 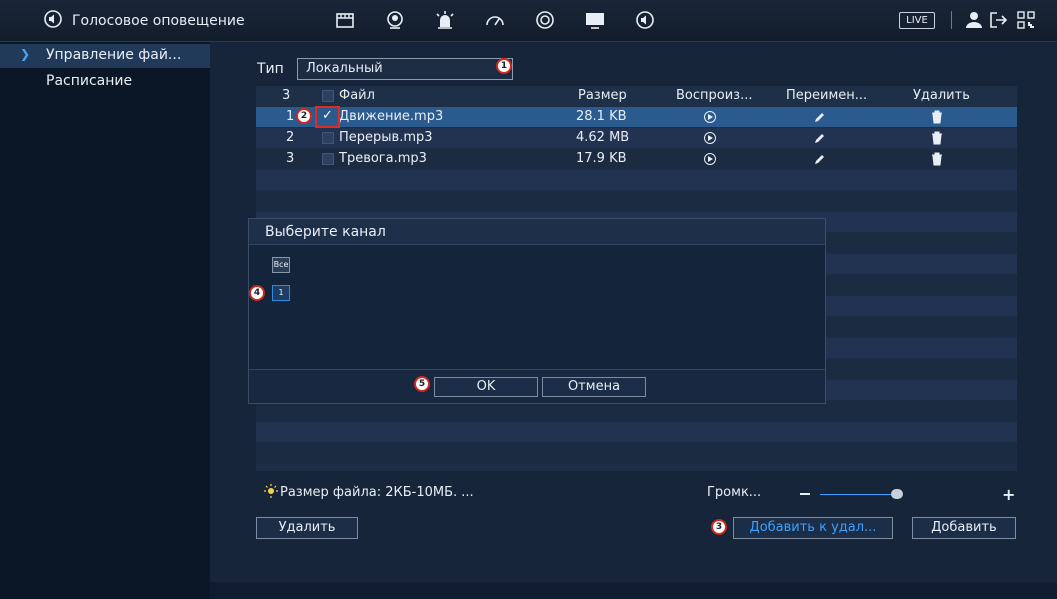 I want to click on top-bar: Голосовое оповещение LIVE, so click(x=528, y=21).